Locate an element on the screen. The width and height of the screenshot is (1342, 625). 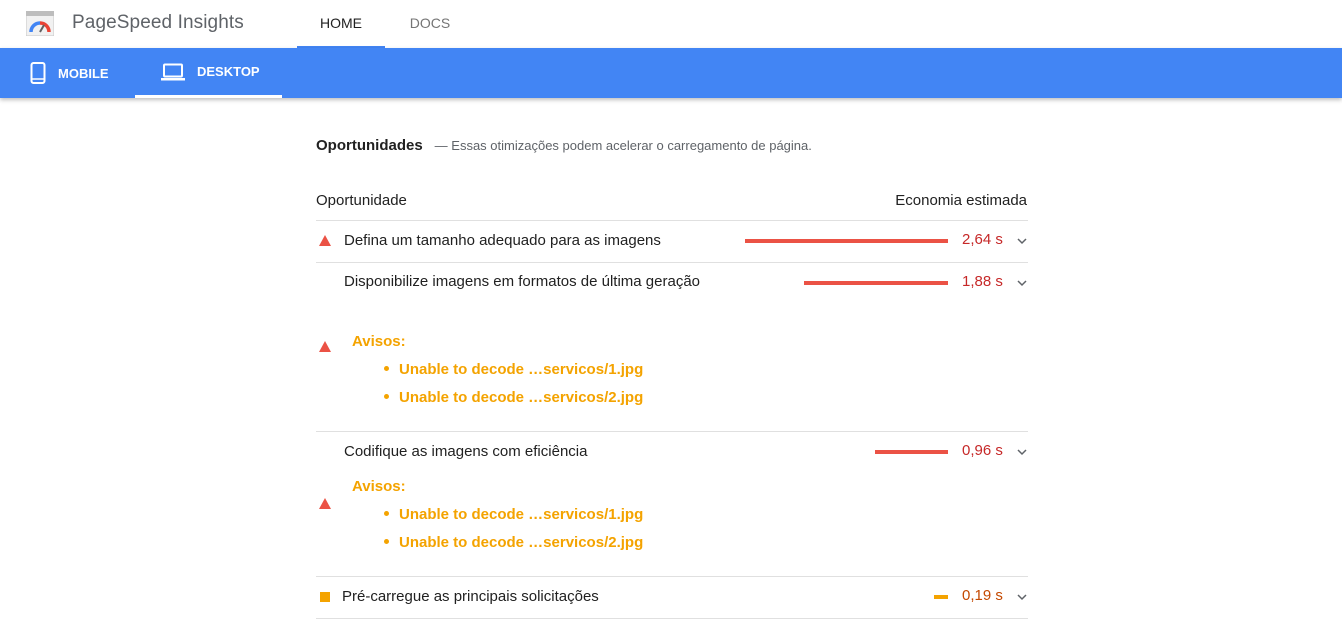
tab-mobile: MOBILE is located at coordinates (69, 73).